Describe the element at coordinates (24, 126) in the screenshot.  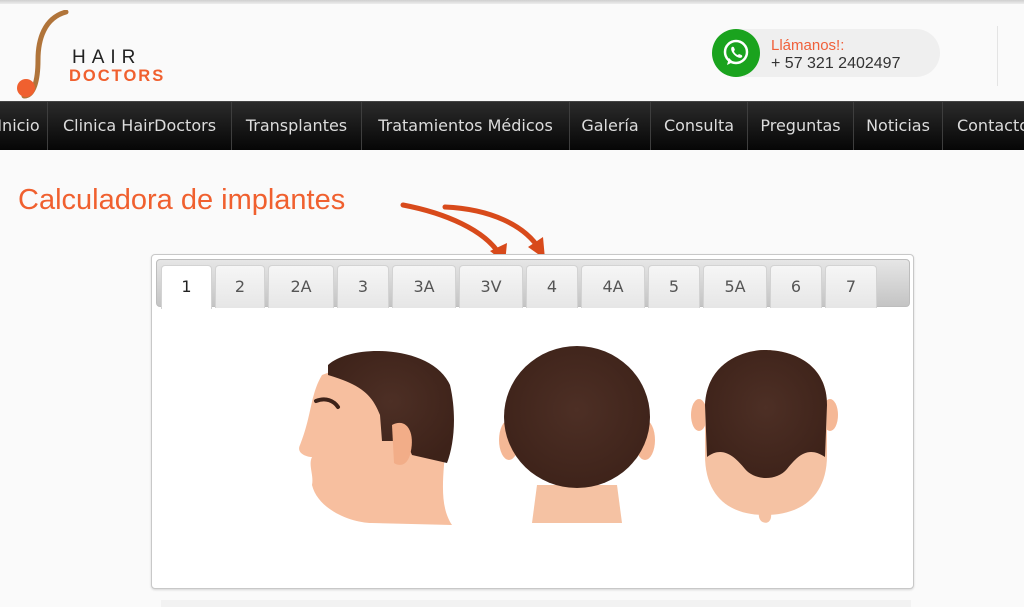
I see `nav-item-inicio: Inicio` at that location.